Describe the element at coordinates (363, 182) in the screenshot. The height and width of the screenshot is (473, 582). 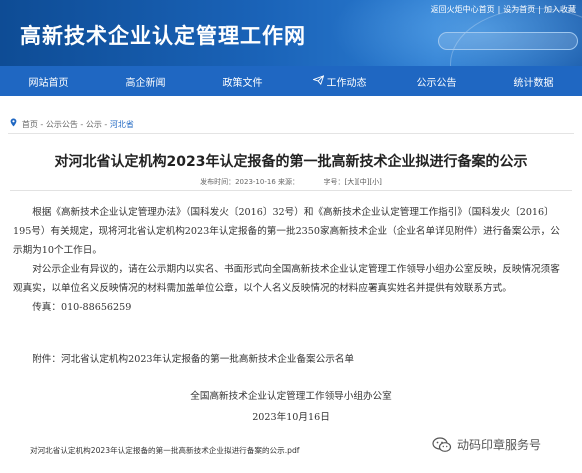
I see `fontsize-medium: [中]` at that location.